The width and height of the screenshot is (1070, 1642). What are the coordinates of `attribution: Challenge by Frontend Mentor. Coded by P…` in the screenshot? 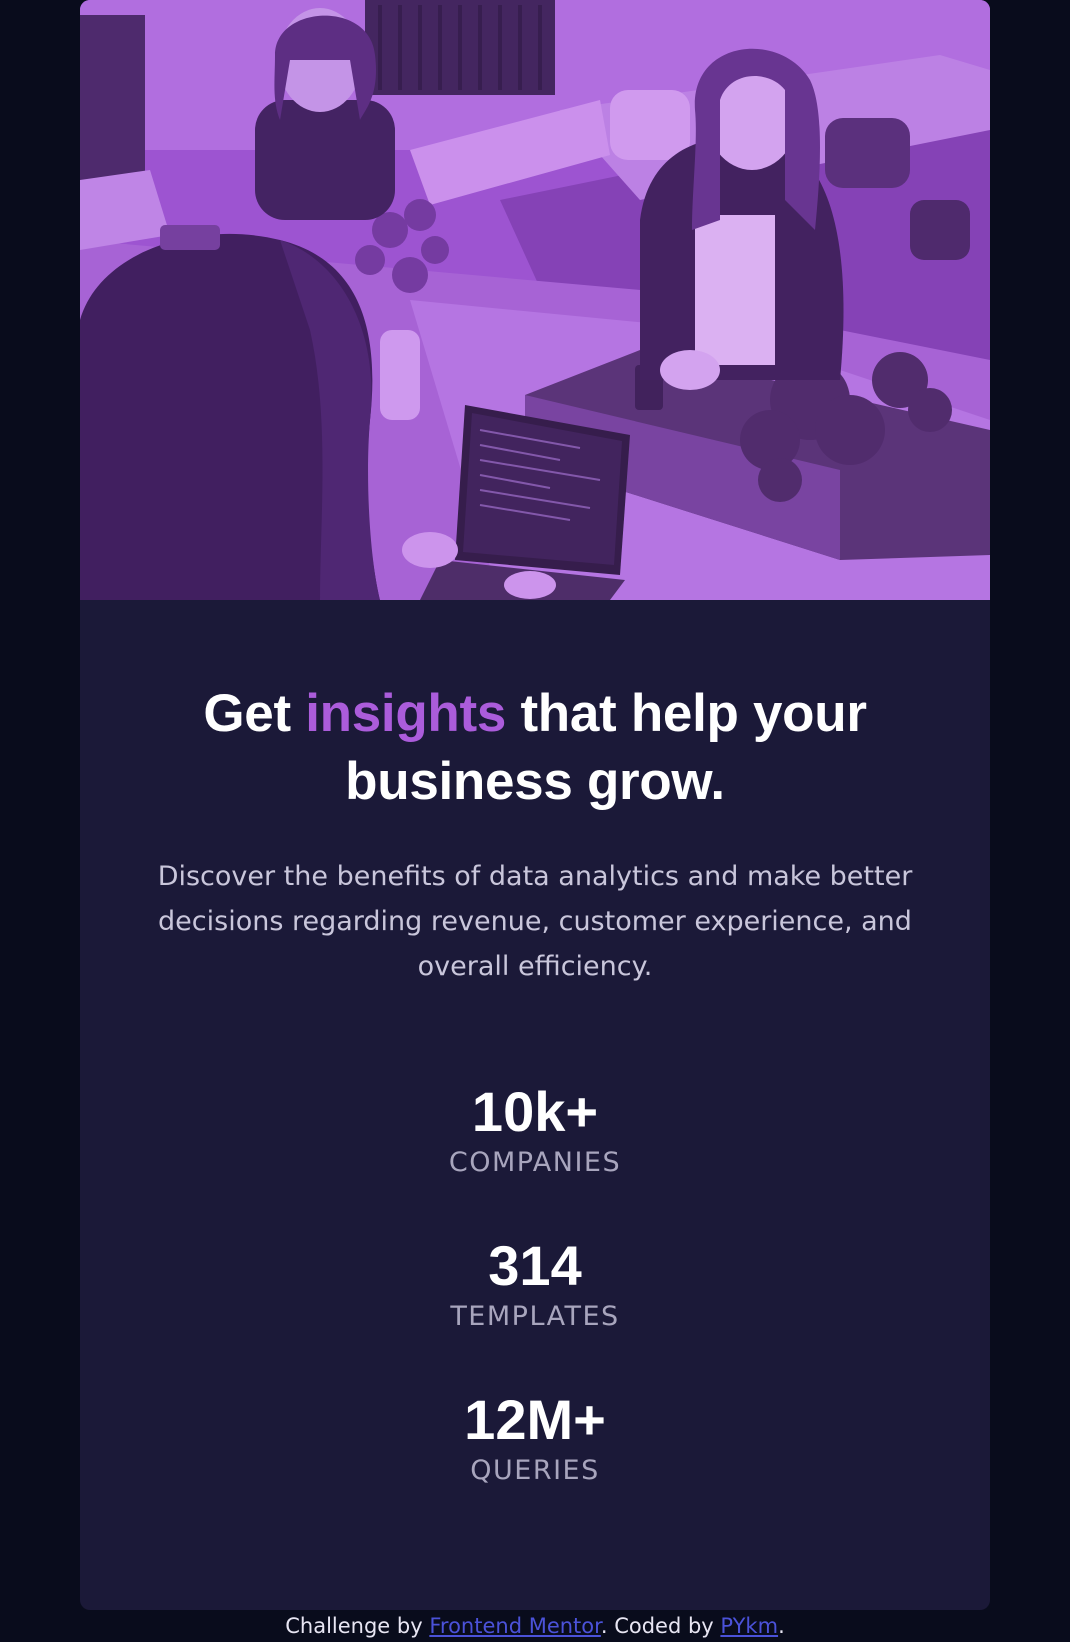 It's located at (535, 1626).